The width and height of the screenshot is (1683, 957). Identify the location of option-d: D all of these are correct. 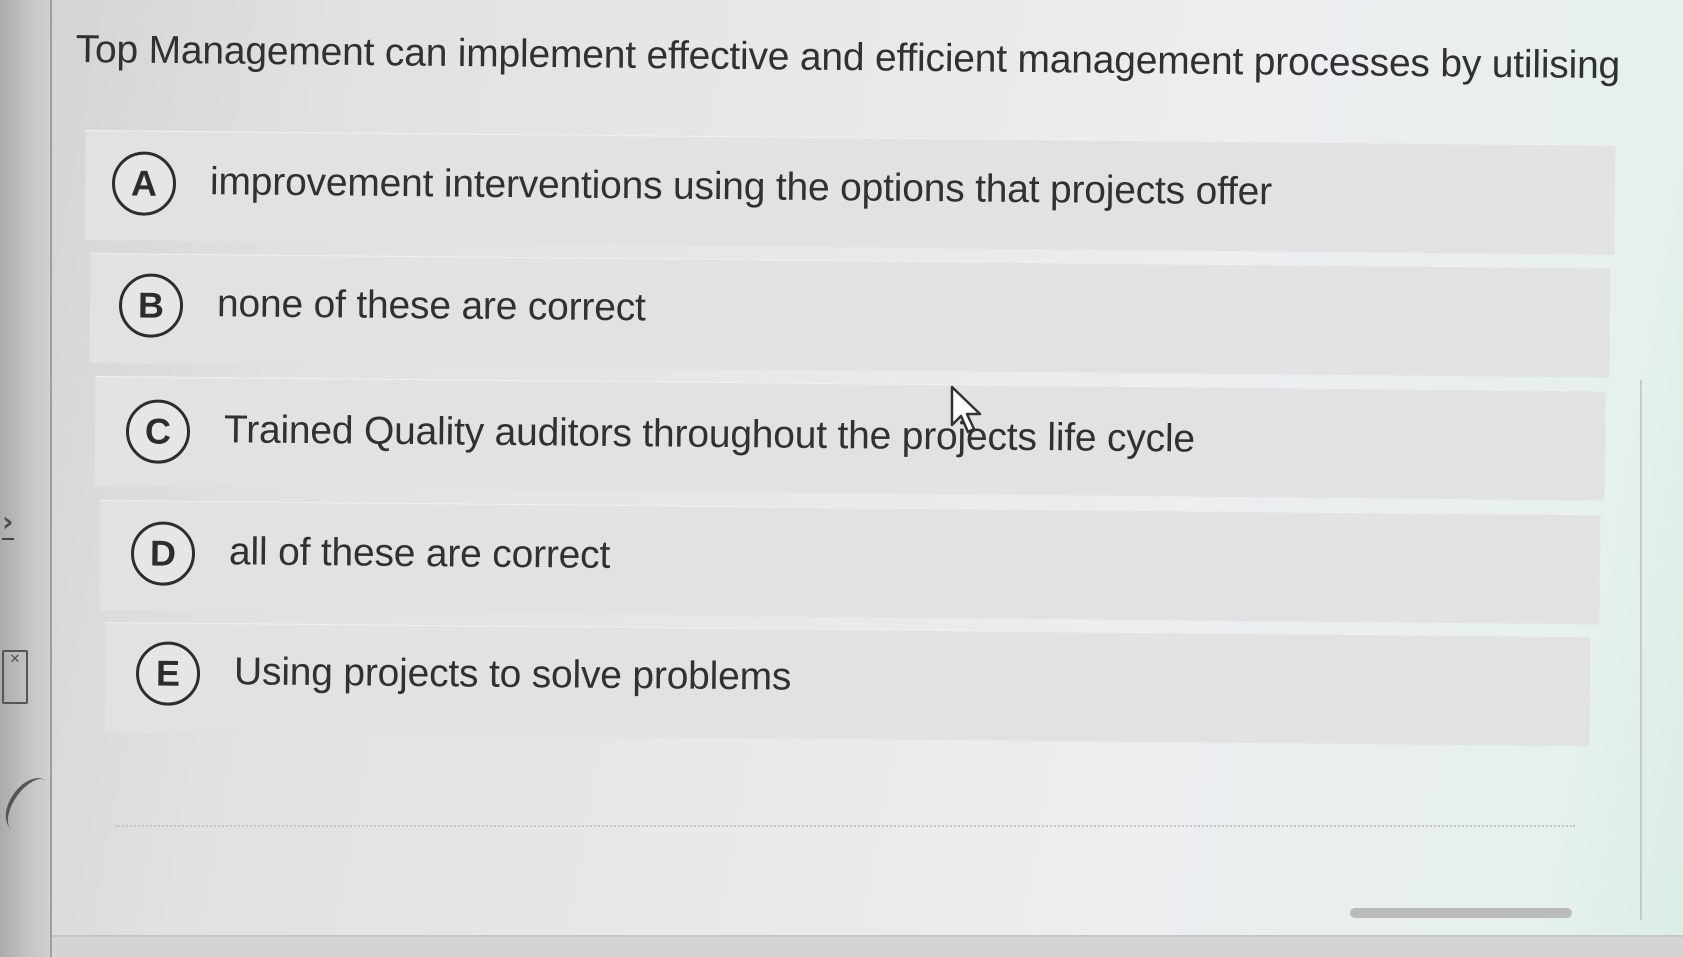
(850, 562).